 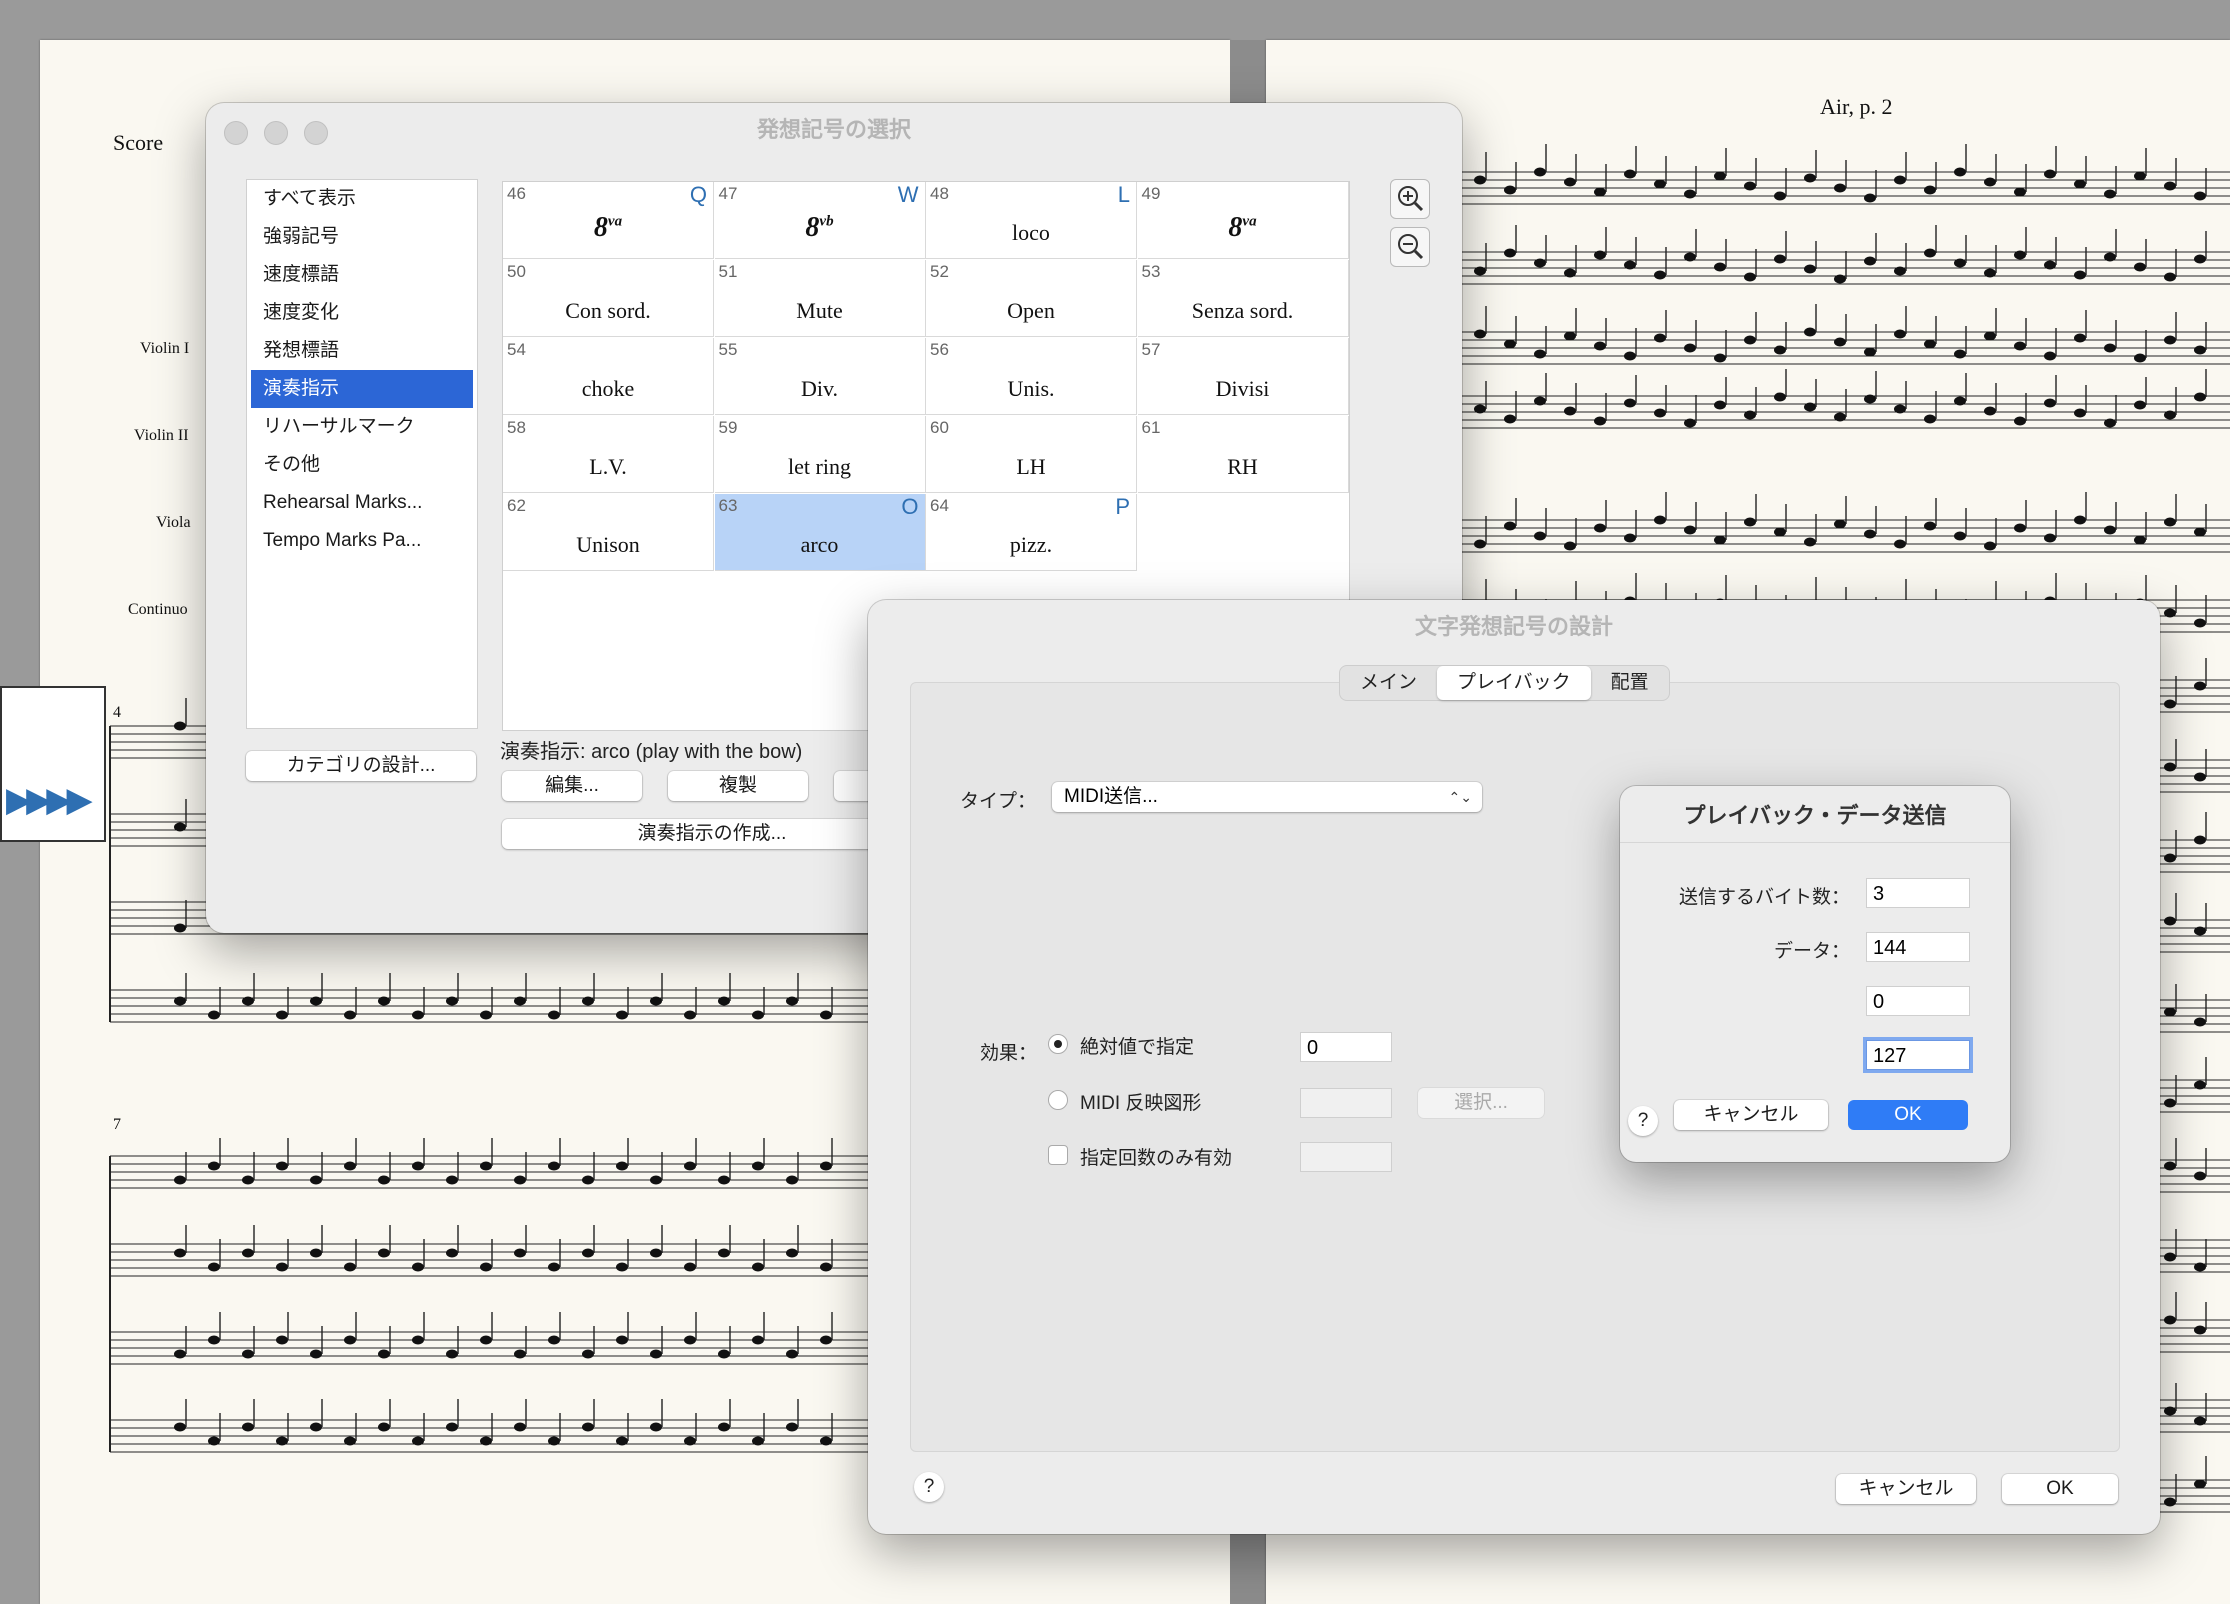 I want to click on expression-cell: 47 W 8vb, so click(x=820, y=220).